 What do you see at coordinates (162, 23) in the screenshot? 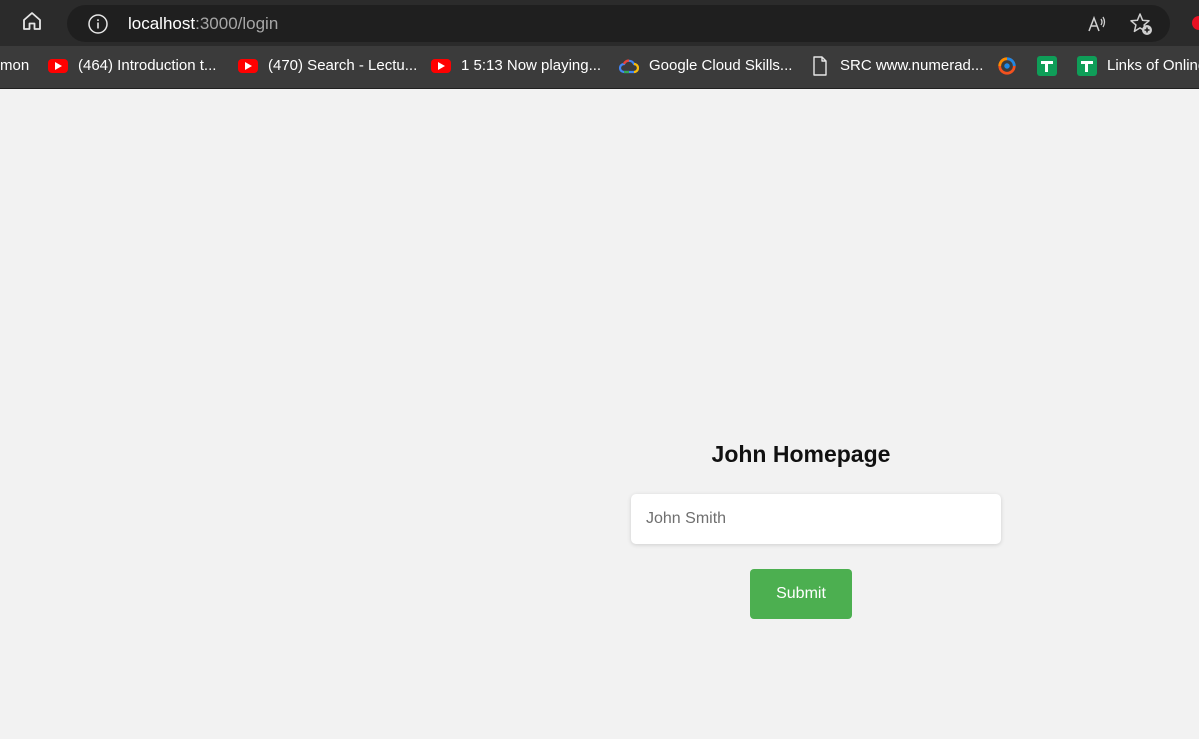
I see `url-host: localhost` at bounding box center [162, 23].